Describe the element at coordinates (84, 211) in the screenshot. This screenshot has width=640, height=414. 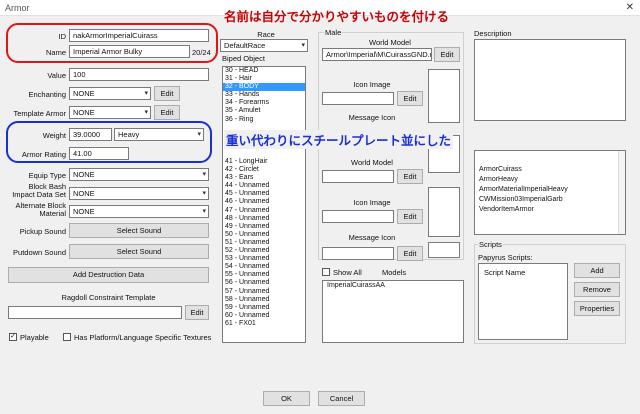
I see `alternate-block-value: NONE` at that location.